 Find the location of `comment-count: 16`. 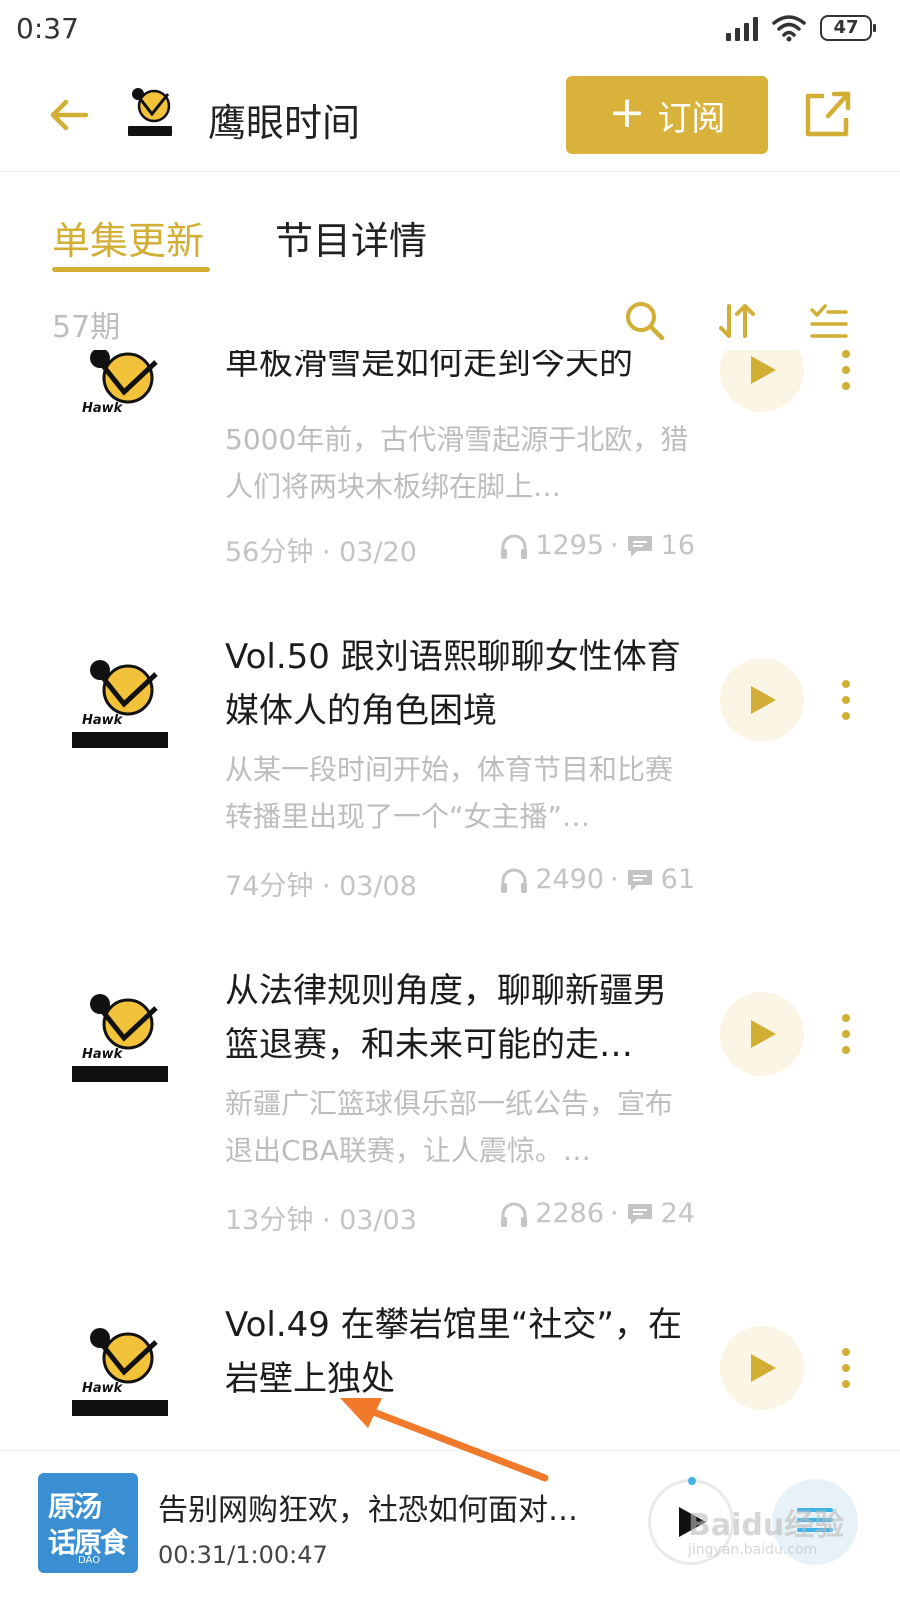

comment-count: 16 is located at coordinates (677, 545).